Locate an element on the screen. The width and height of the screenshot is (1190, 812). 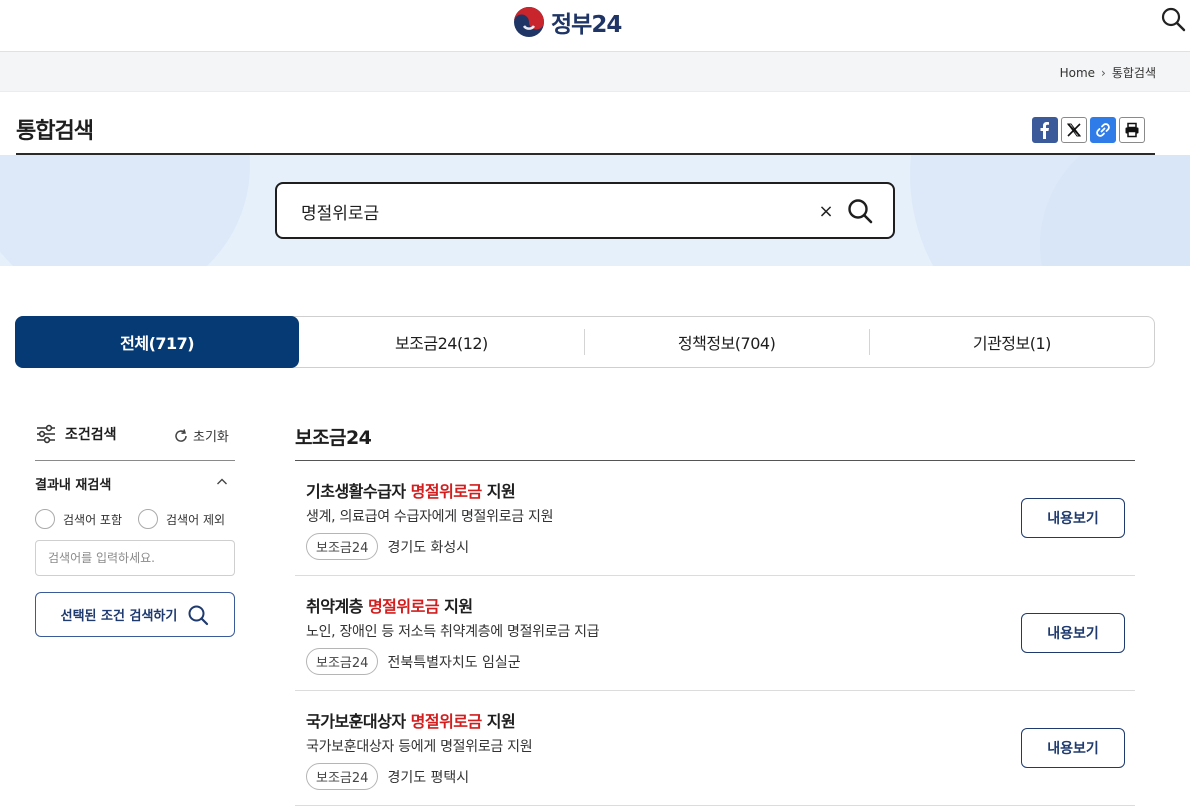
filter-divider is located at coordinates (135, 460).